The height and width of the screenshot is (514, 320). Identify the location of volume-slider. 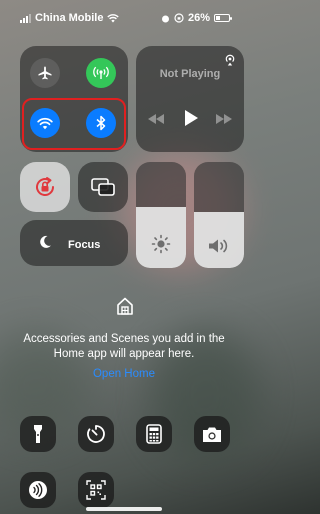
(219, 215).